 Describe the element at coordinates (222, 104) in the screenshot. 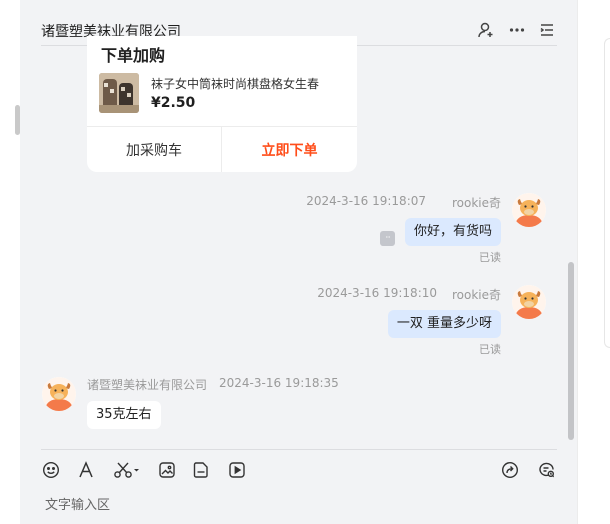

I see `product-card: 下单加购 袜子女中筒袜时尚棋盘格女生春 ¥2.50 加采购车 立即下单` at that location.